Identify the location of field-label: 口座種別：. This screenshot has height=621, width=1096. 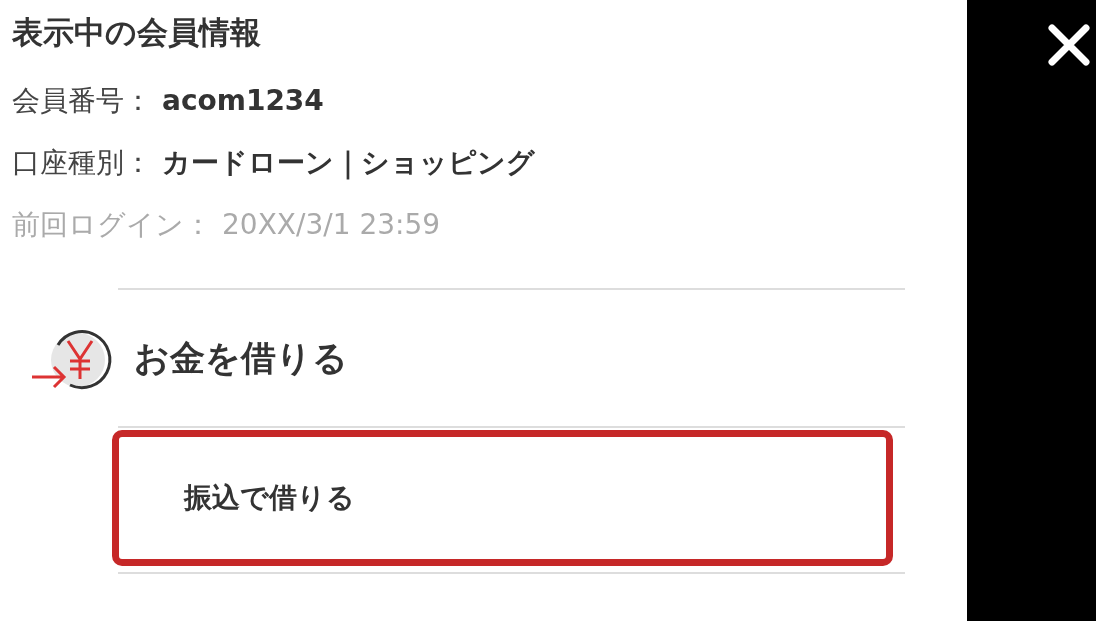
(82, 163).